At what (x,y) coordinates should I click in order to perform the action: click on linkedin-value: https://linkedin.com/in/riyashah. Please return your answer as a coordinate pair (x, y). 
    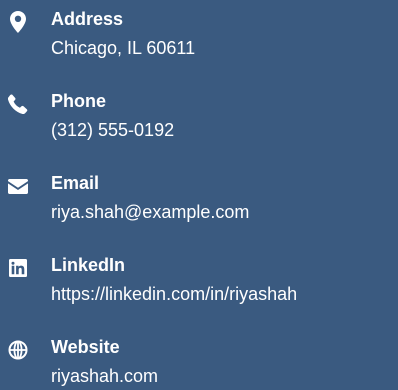
    Looking at the image, I should click on (174, 294).